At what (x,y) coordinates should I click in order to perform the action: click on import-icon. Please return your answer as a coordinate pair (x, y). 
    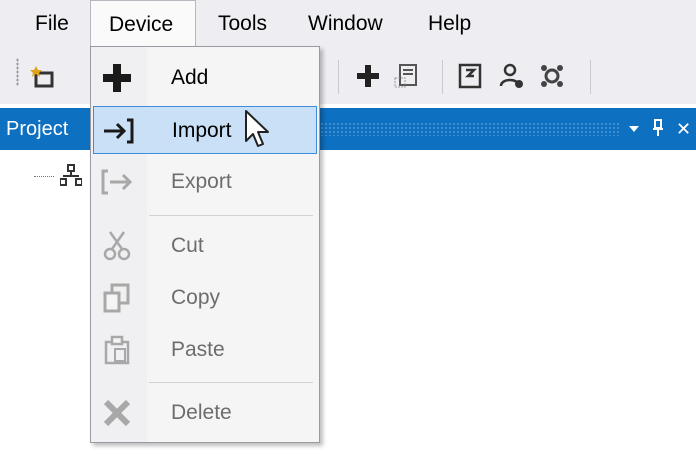
    Looking at the image, I should click on (118, 131).